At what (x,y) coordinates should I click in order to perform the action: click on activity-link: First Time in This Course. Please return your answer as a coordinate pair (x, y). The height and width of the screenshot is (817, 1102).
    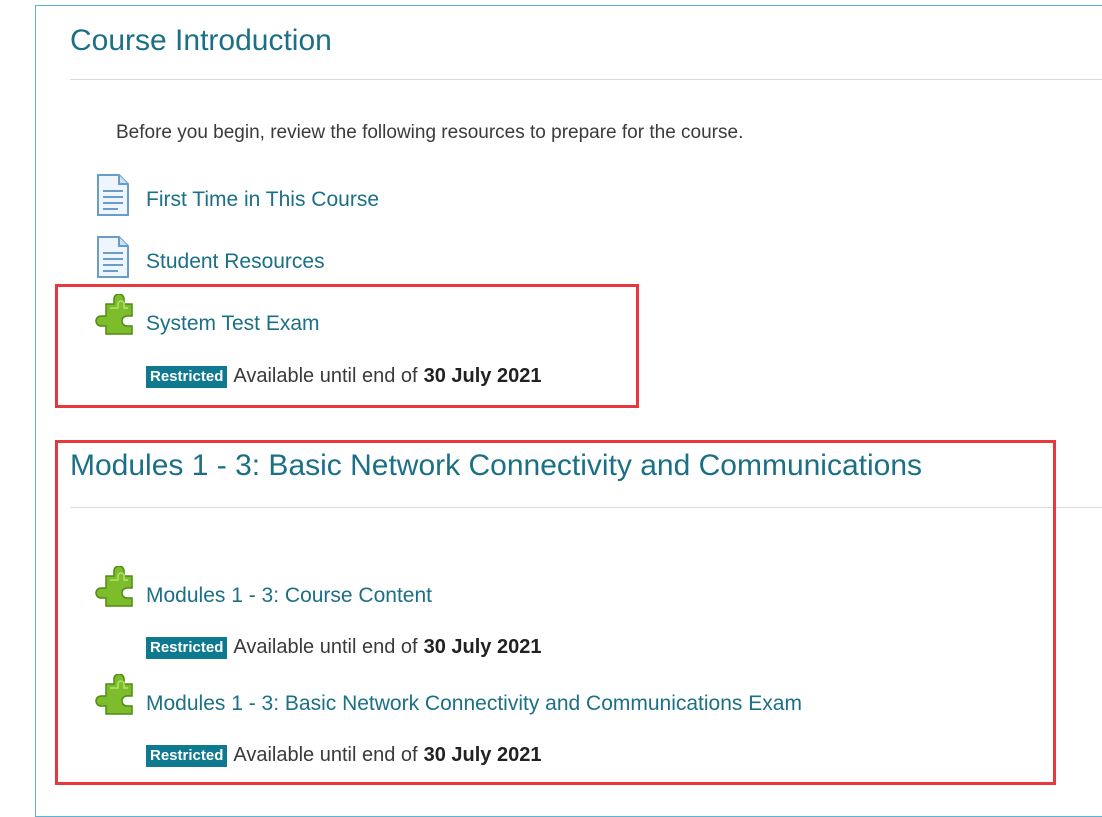
    Looking at the image, I should click on (262, 200).